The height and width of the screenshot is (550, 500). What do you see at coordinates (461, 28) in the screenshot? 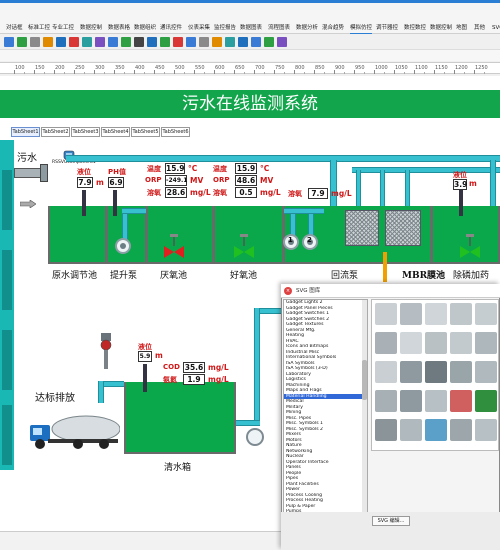
I see `menu-tab: 地图` at bounding box center [461, 28].